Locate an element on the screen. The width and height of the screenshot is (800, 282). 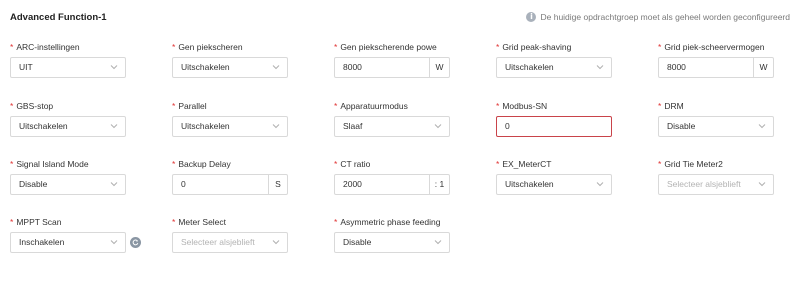
grid-peak-power-unit: W is located at coordinates (763, 67).